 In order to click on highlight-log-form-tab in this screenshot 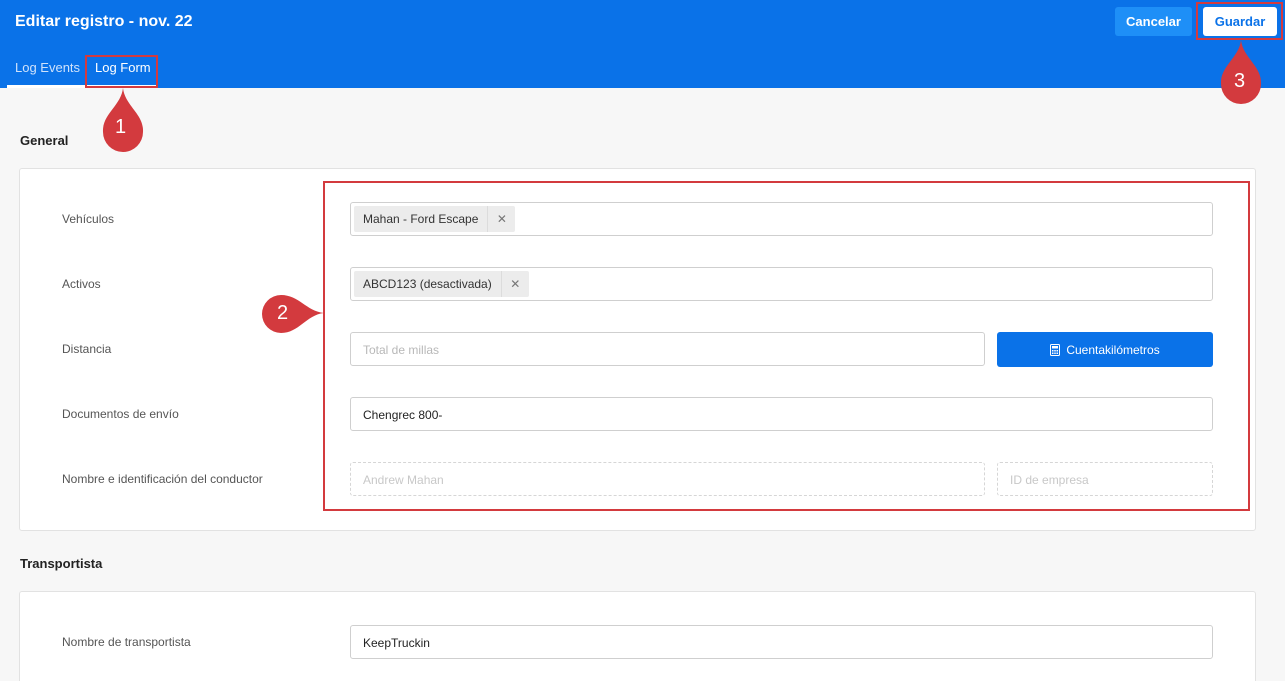, I will do `click(121, 71)`.